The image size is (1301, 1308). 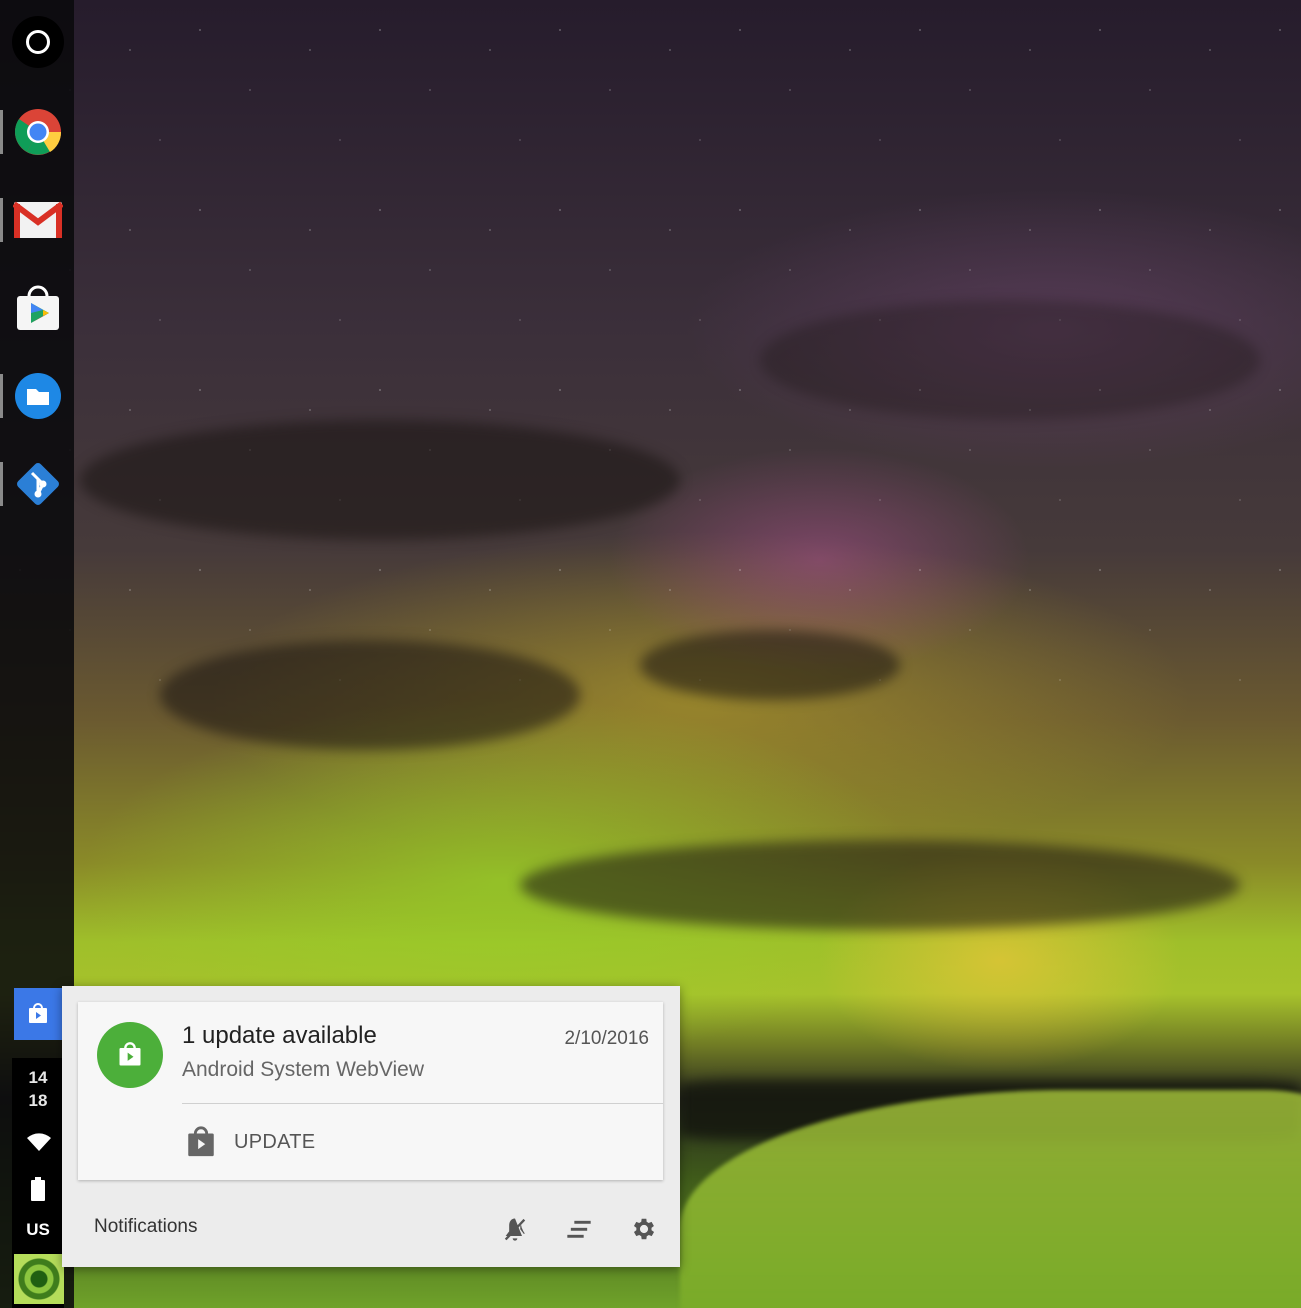 What do you see at coordinates (606, 1038) in the screenshot?
I see `notification-date: 2/10/2016` at bounding box center [606, 1038].